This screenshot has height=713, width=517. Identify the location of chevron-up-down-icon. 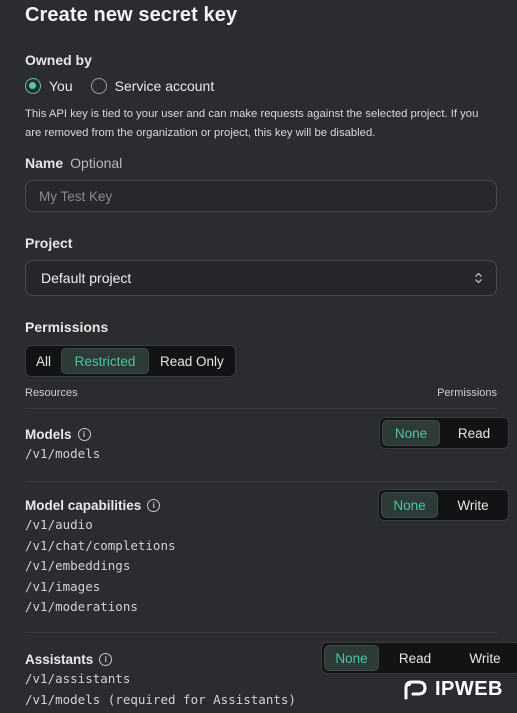
(478, 278).